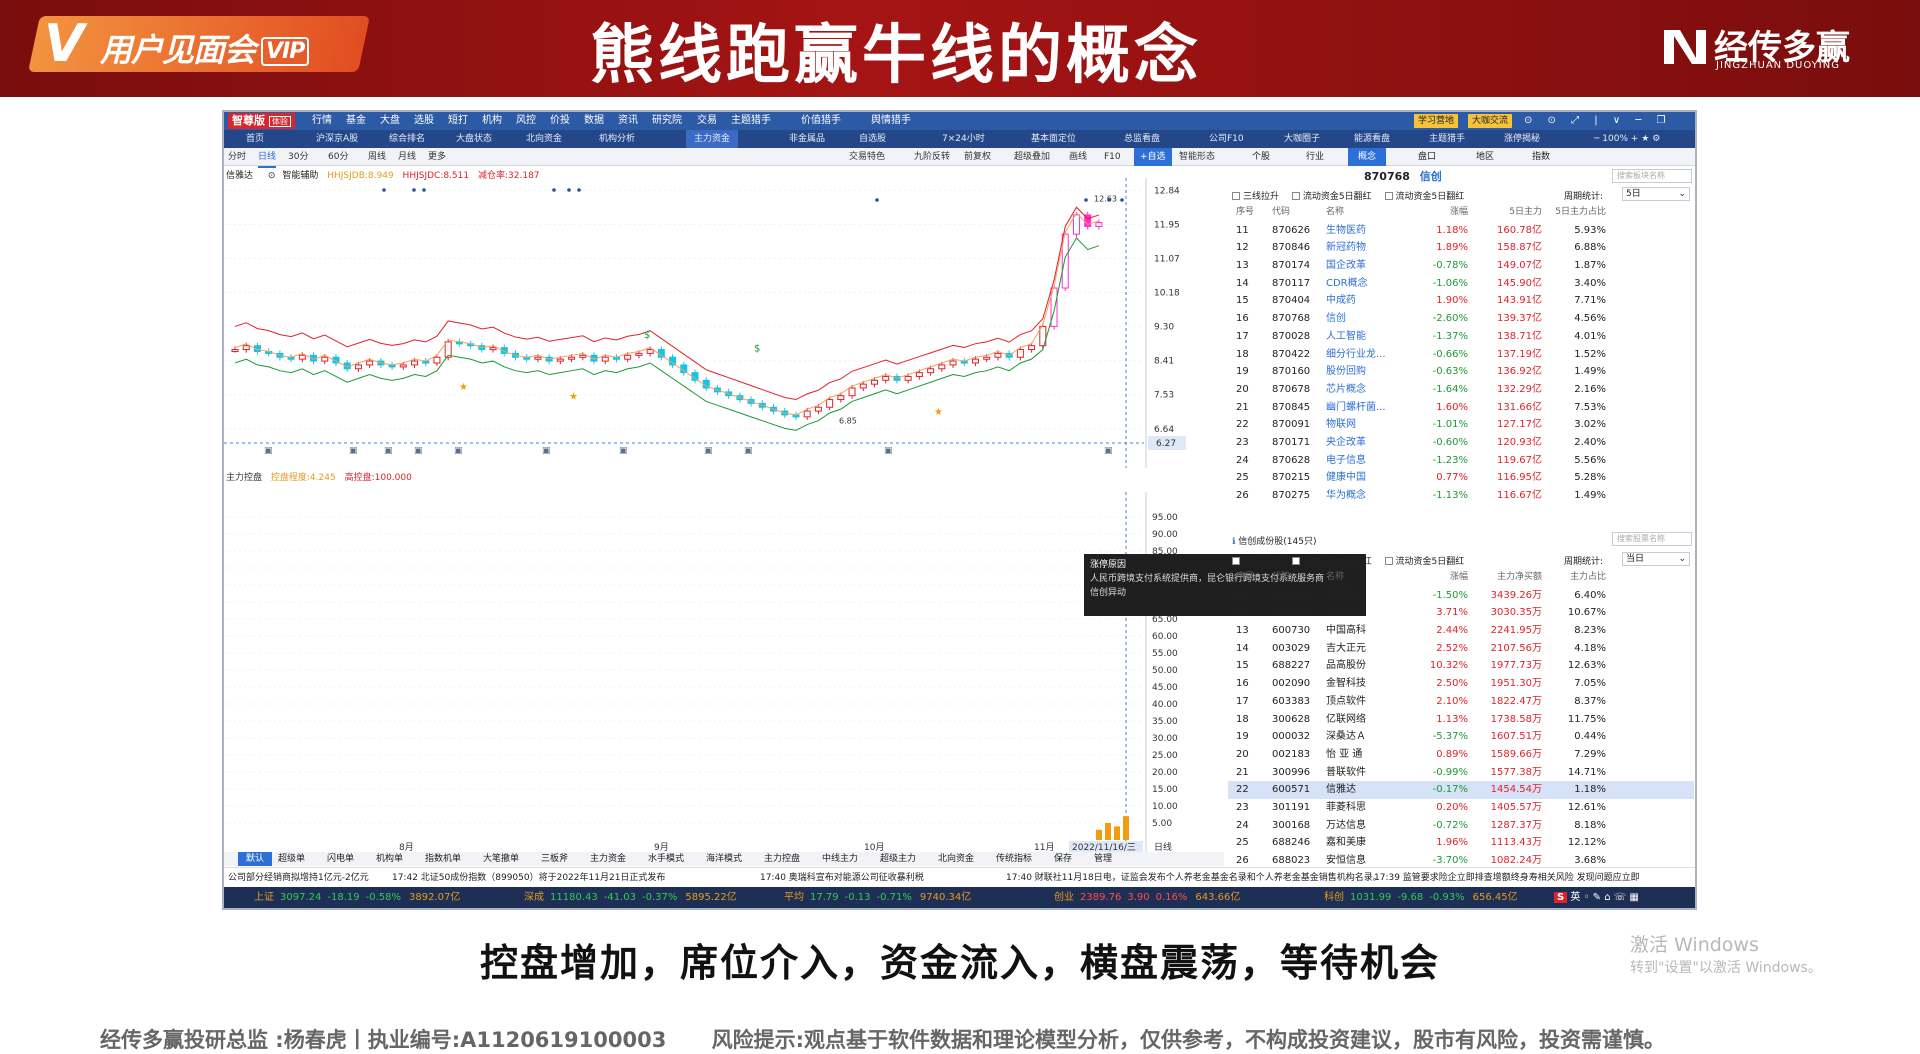 This screenshot has width=1920, height=1054. What do you see at coordinates (437, 157) in the screenshot?
I see `period-6: 更多` at bounding box center [437, 157].